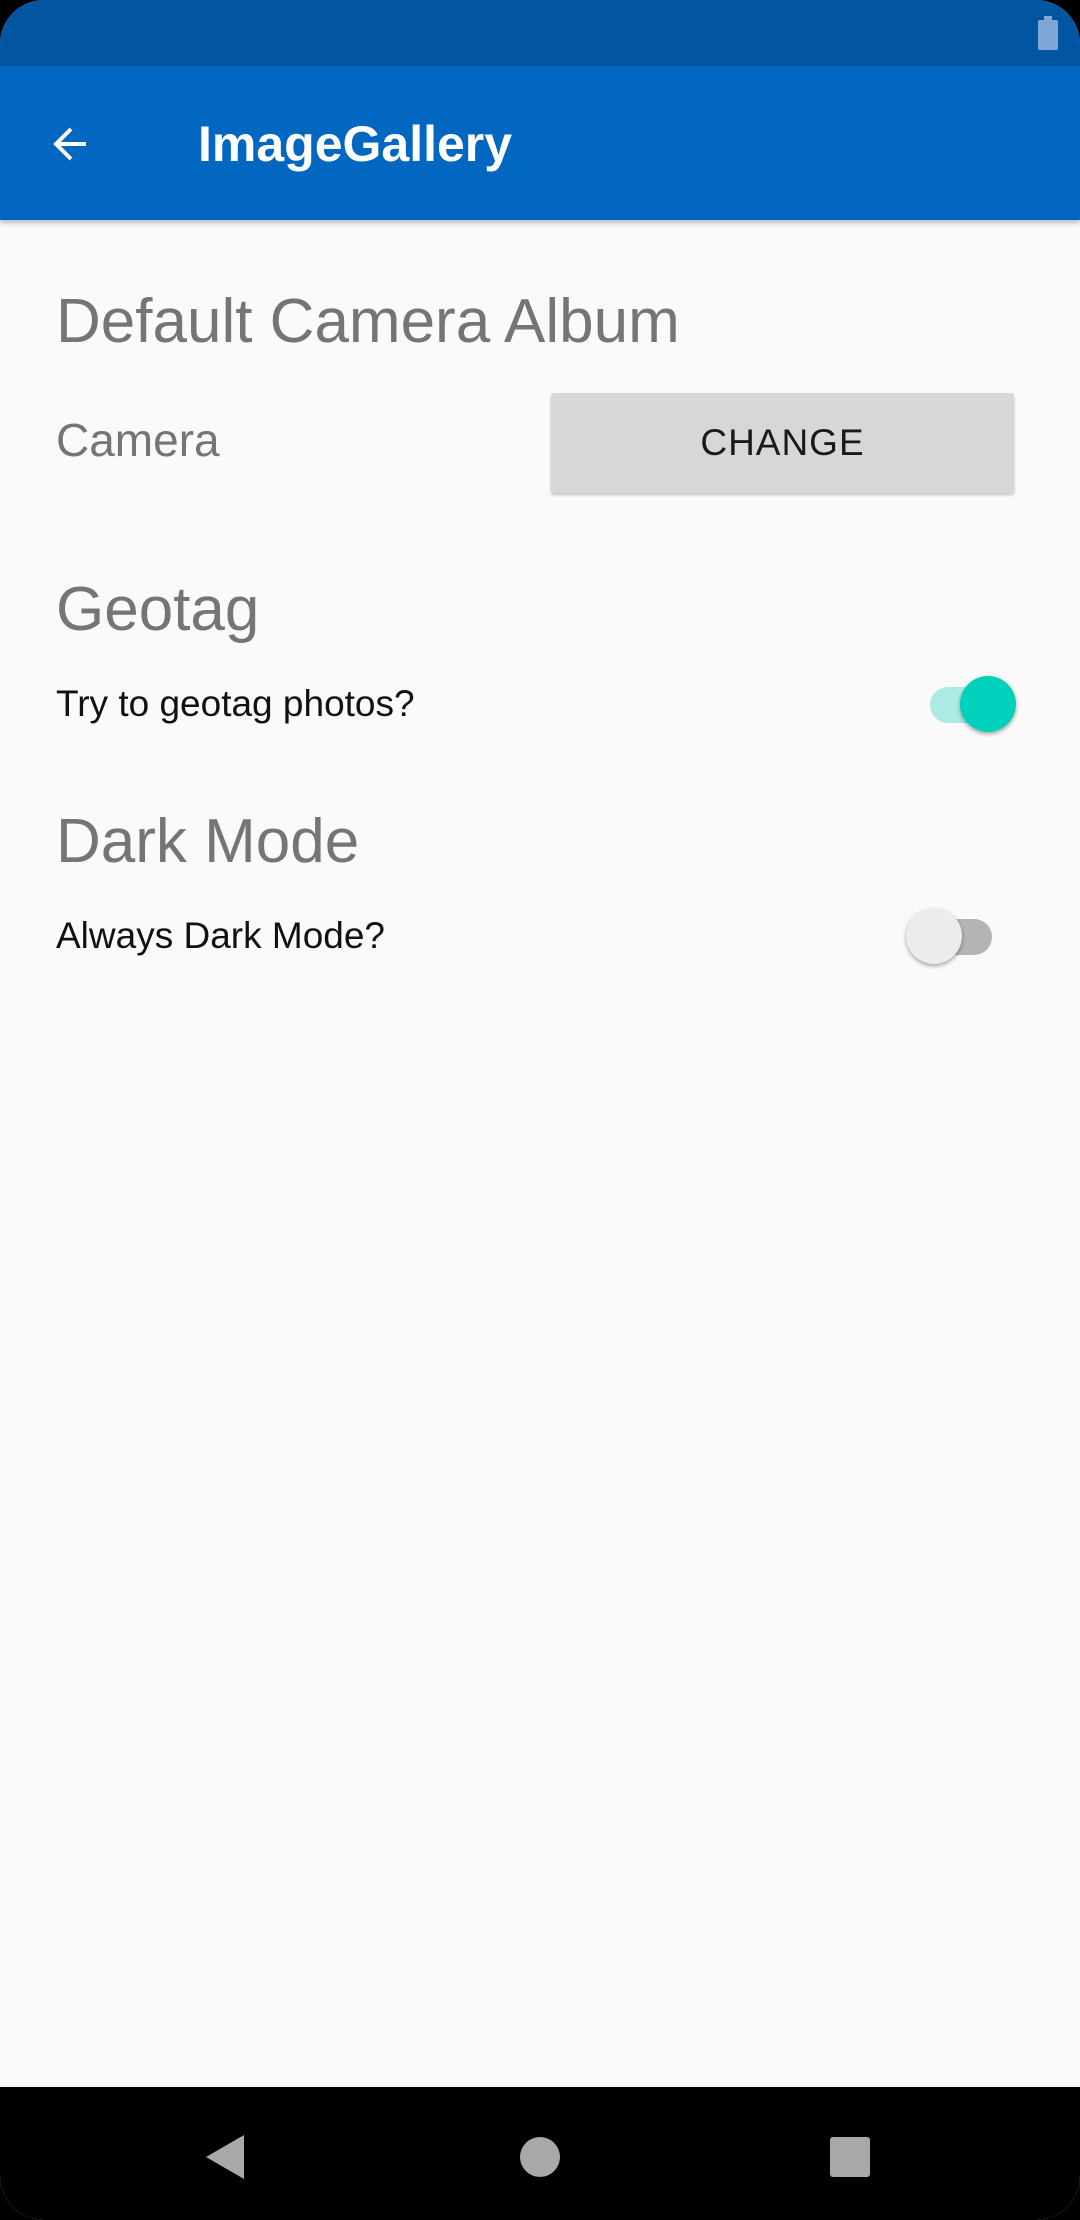  I want to click on status-bar, so click(540, 33).